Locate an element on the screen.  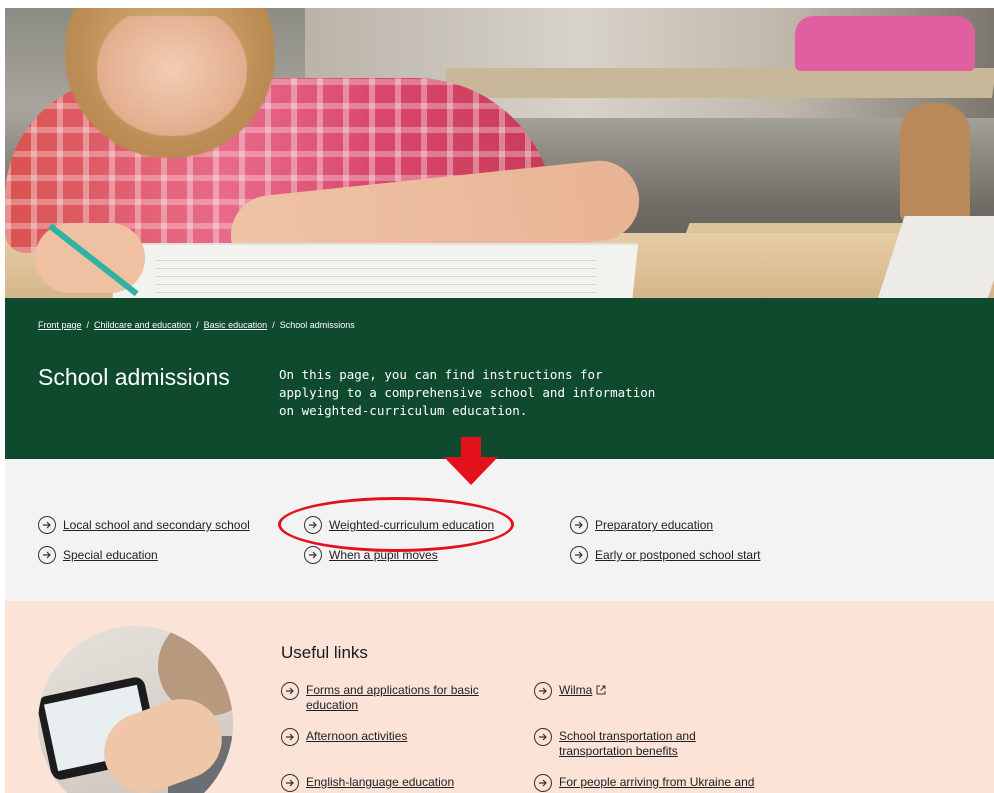
external-link-icon is located at coordinates (601, 690).